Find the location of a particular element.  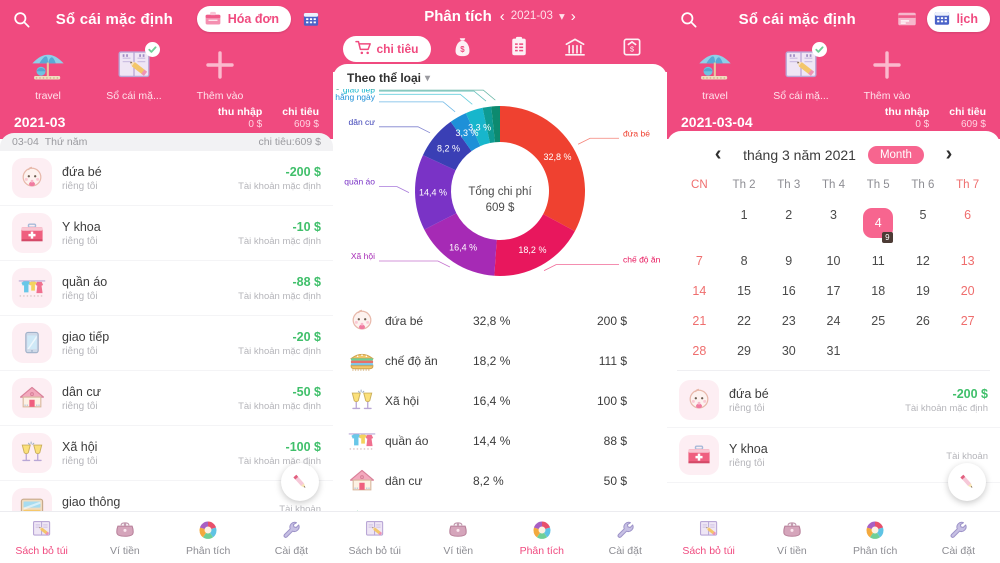

calendar-day-26: 26 is located at coordinates (923, 321).